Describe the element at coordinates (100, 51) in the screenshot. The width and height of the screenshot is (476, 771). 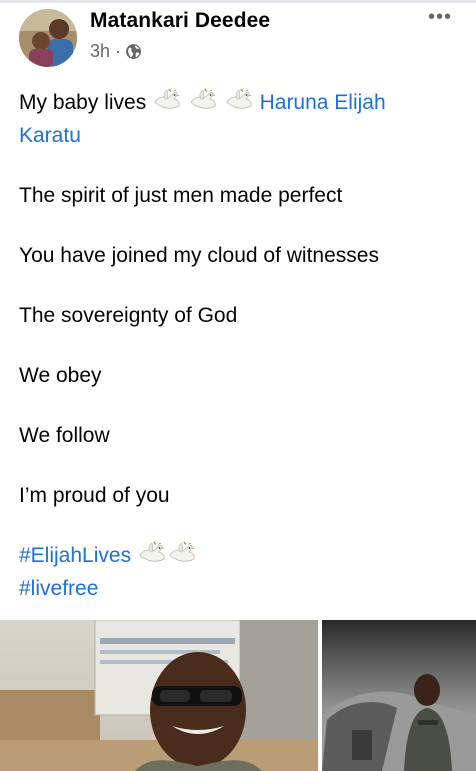
I see `post-time: 3h` at that location.